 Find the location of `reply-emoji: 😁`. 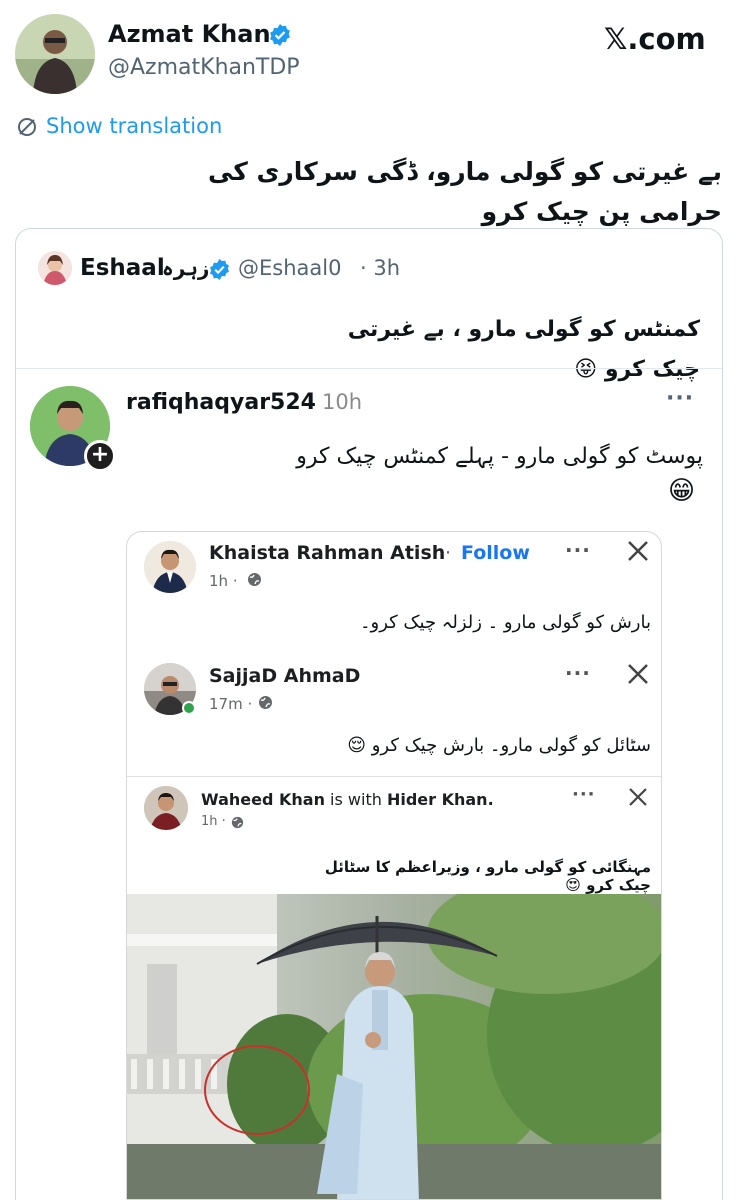

reply-emoji: 😁 is located at coordinates (682, 491).